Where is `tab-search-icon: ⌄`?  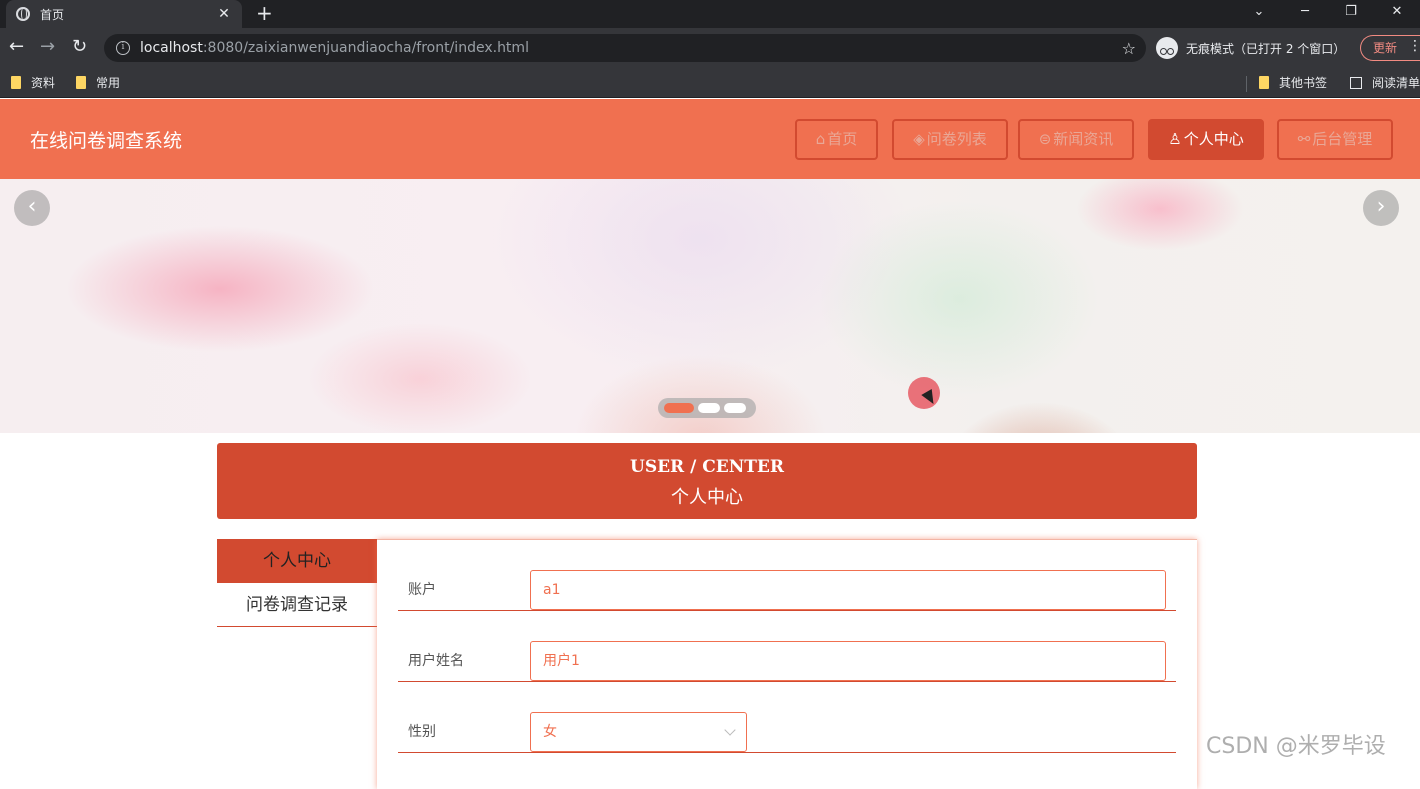 tab-search-icon: ⌄ is located at coordinates (1259, 14).